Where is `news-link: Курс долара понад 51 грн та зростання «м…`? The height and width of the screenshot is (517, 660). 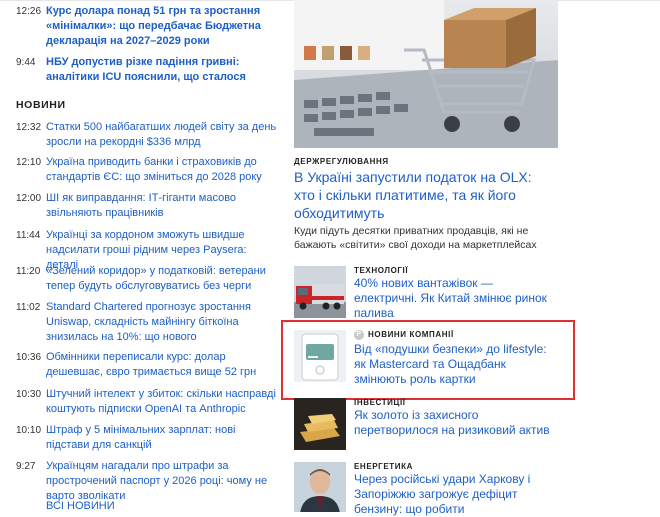
news-link: Курс долара понад 51 грн та зростання «м… is located at coordinates (162, 26).